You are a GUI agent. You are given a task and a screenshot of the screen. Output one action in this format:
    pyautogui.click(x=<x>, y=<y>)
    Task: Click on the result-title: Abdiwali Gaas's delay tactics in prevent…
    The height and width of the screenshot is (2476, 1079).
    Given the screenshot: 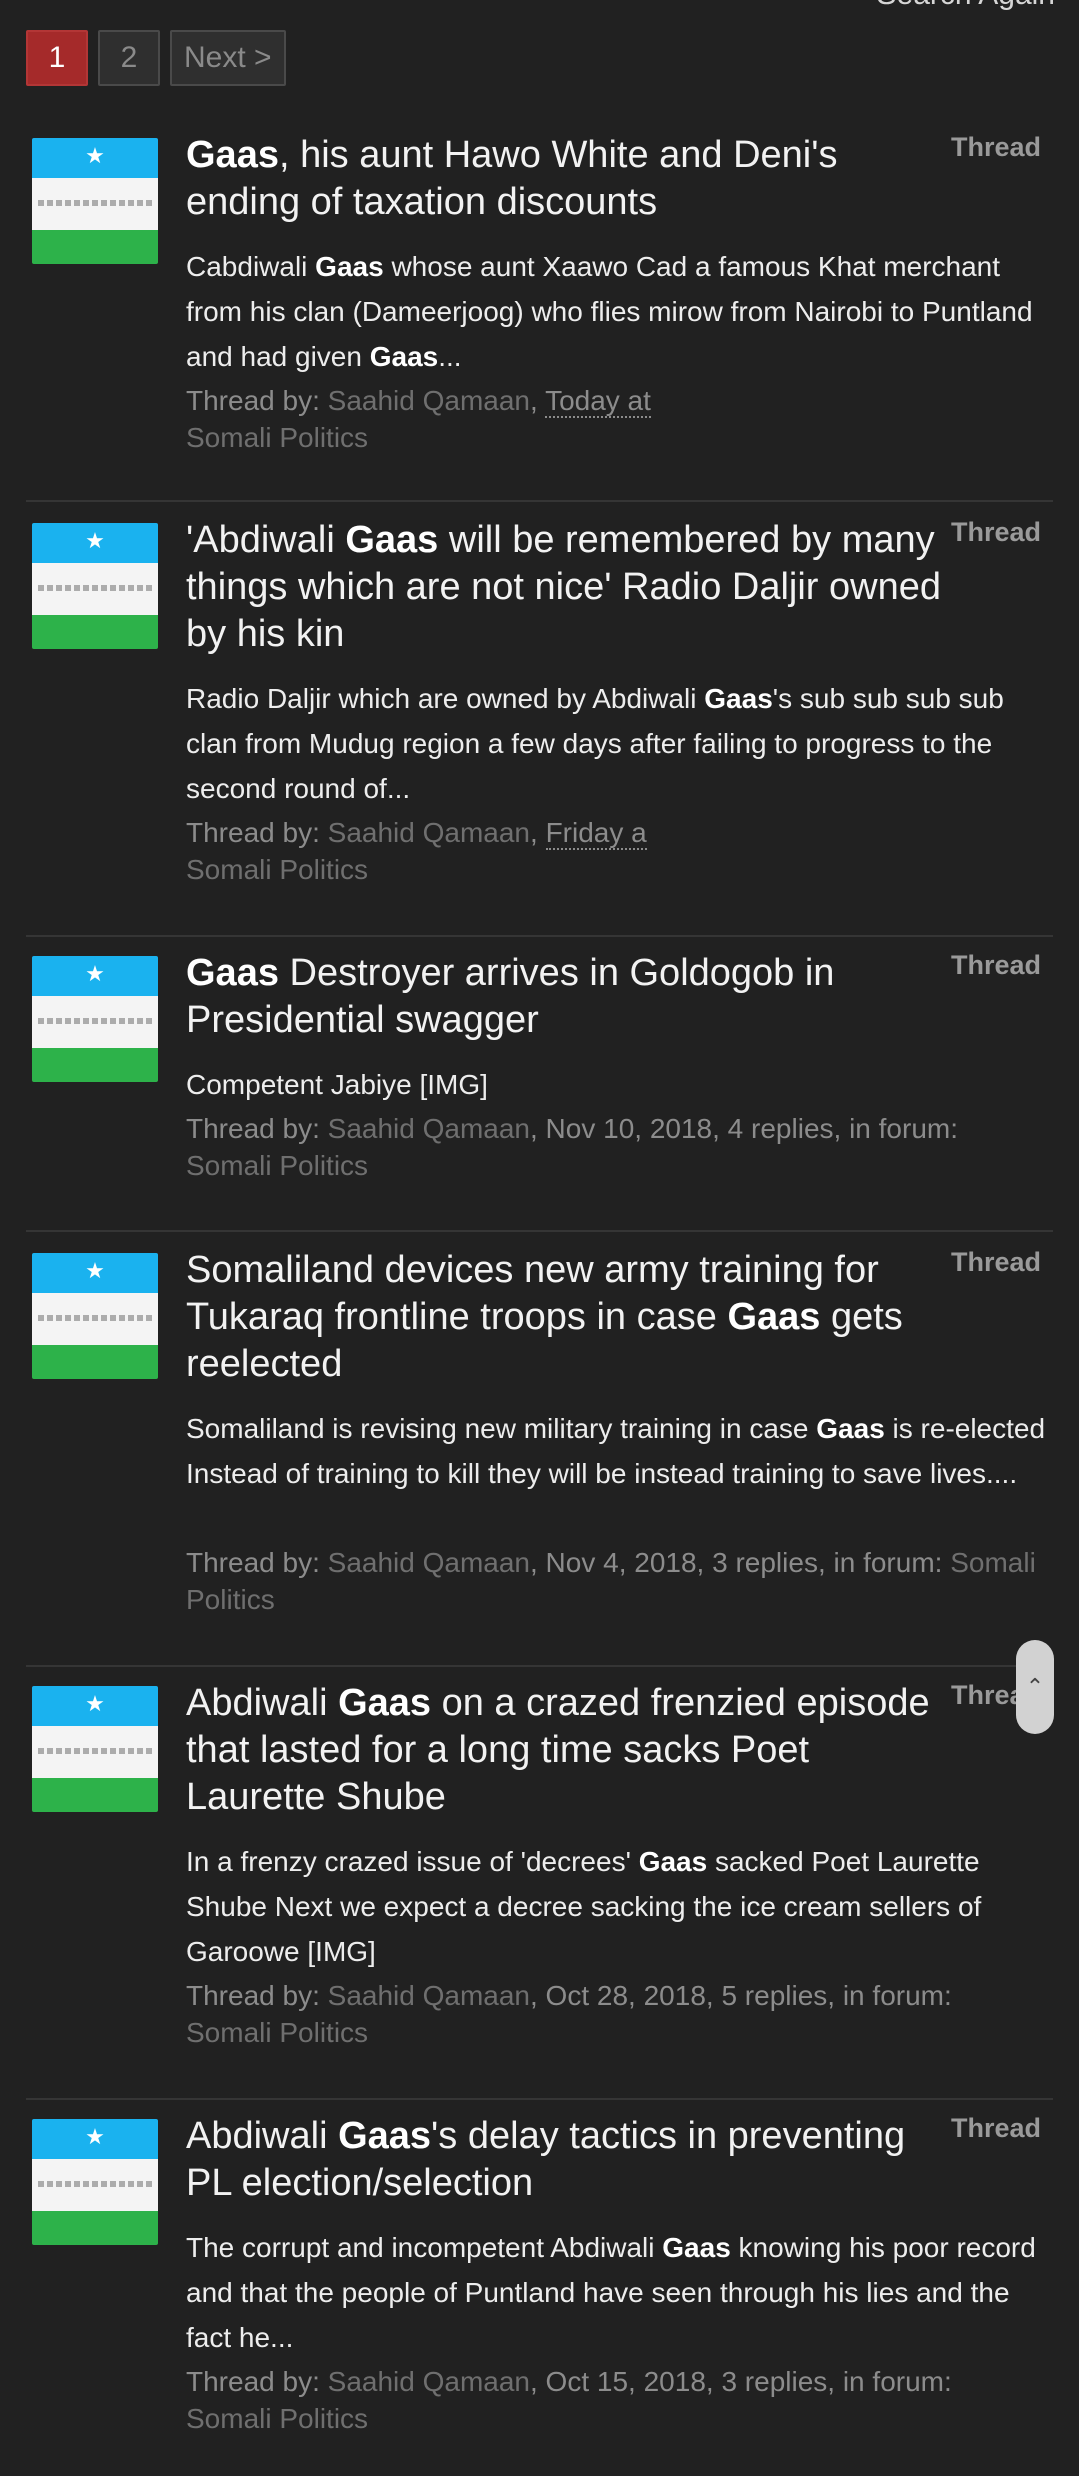 What is the action you would take?
    pyautogui.click(x=571, y=2160)
    